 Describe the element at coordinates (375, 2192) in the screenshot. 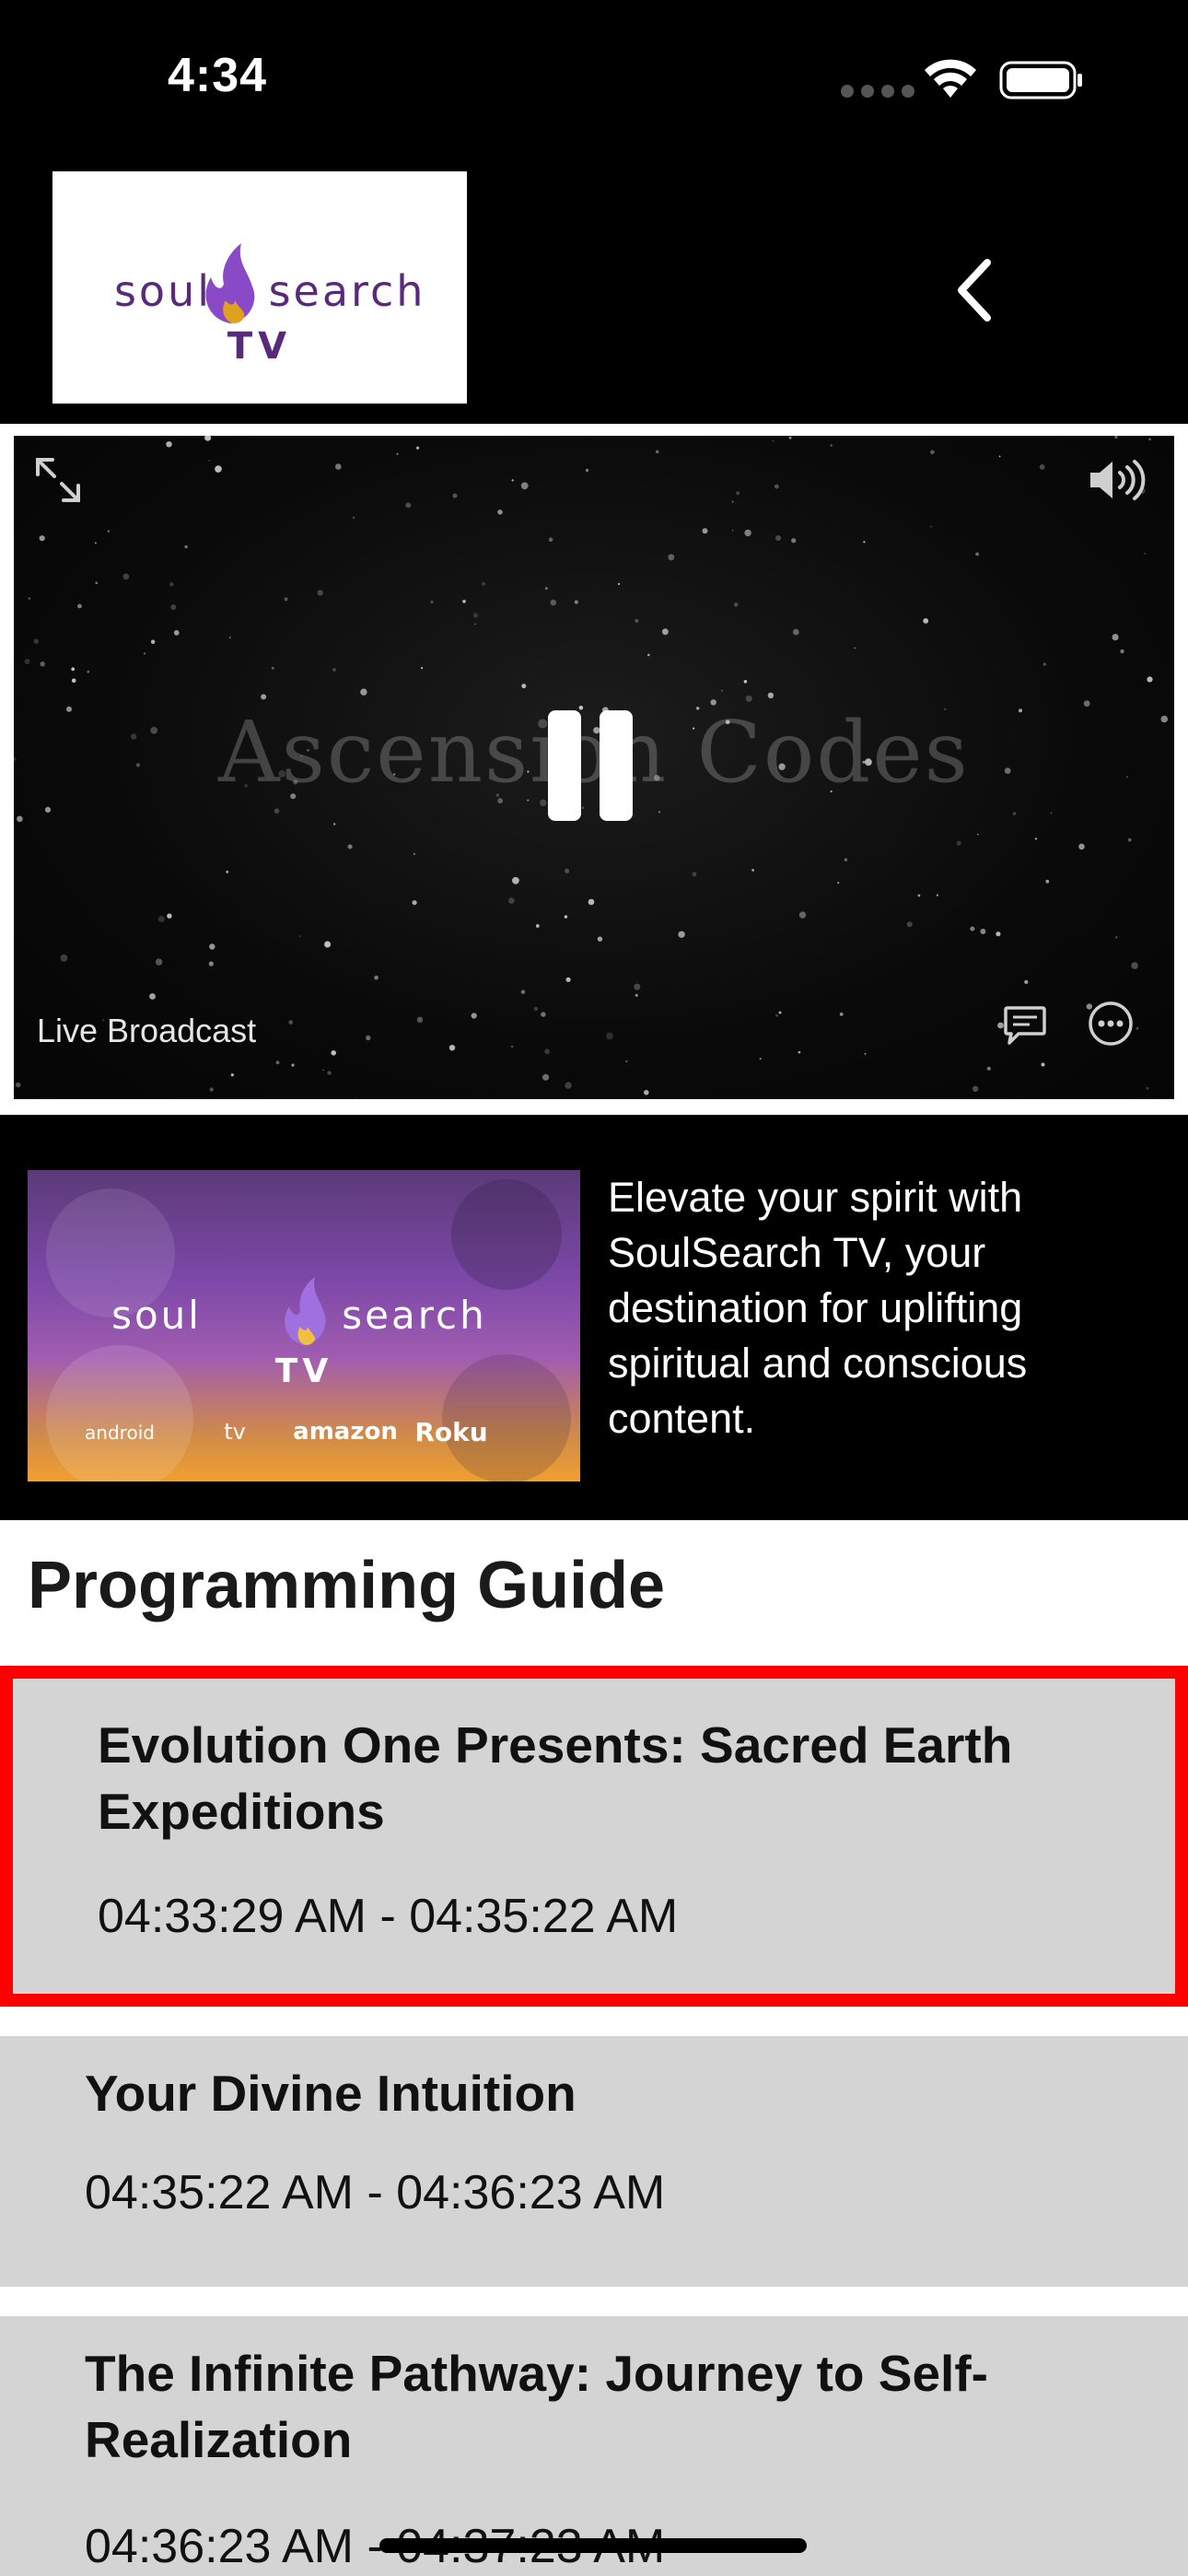

I see `guide-item-time: 04:35:22 AM - 04:36:23 AM` at that location.